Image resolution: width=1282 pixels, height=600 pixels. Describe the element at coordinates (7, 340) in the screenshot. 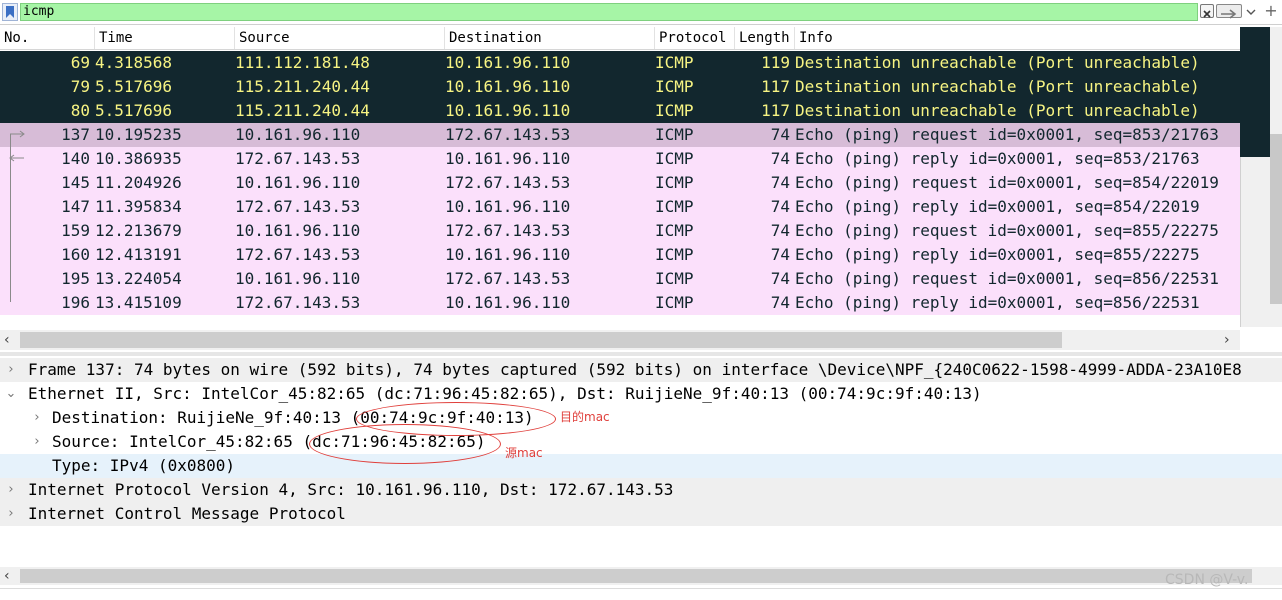

I see `scroll-left-arrow-icon: ‹` at that location.